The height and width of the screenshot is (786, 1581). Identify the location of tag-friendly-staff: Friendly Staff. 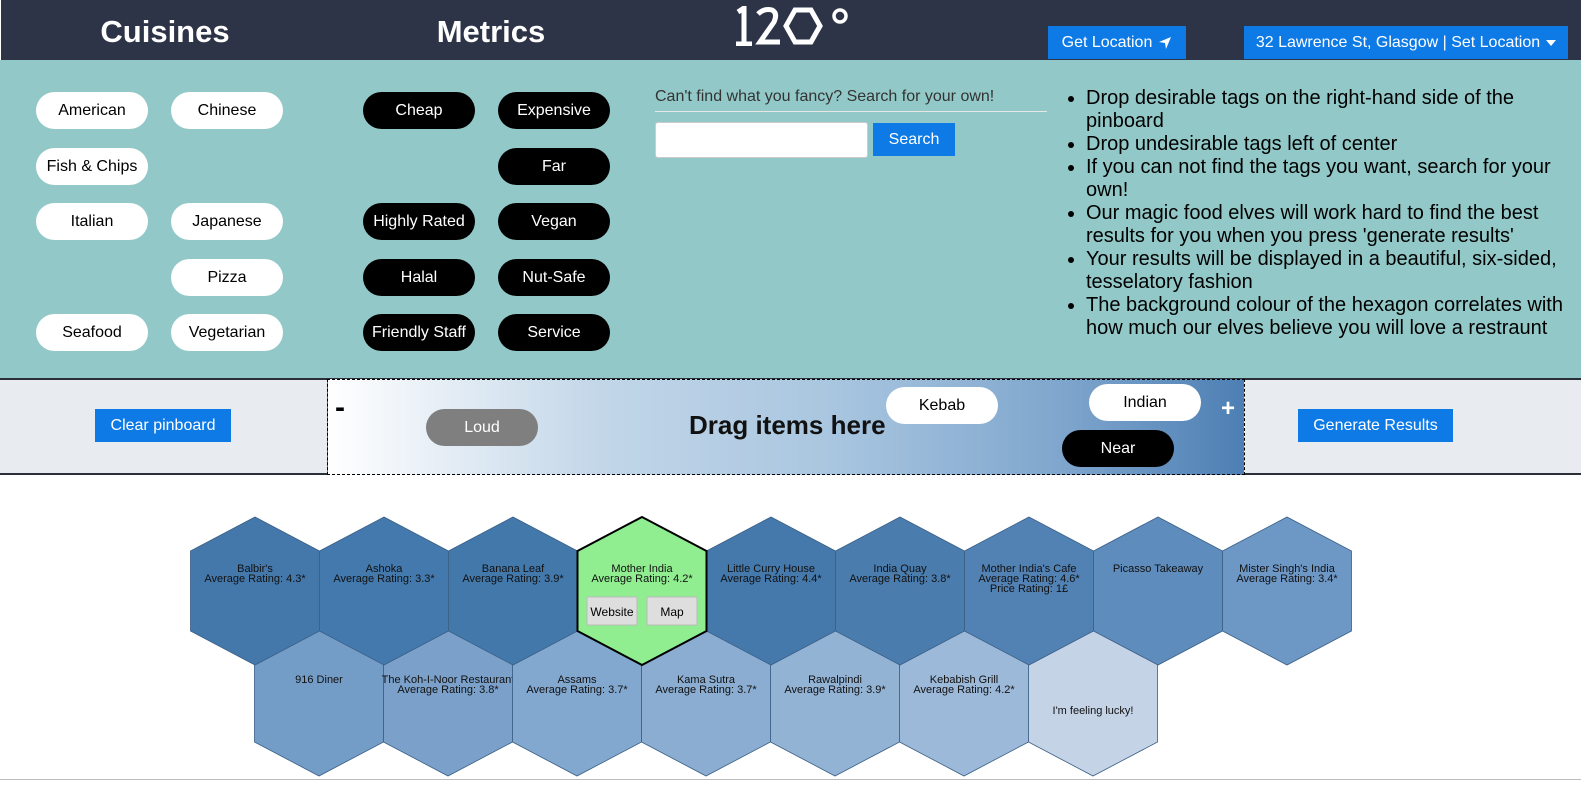
(419, 332).